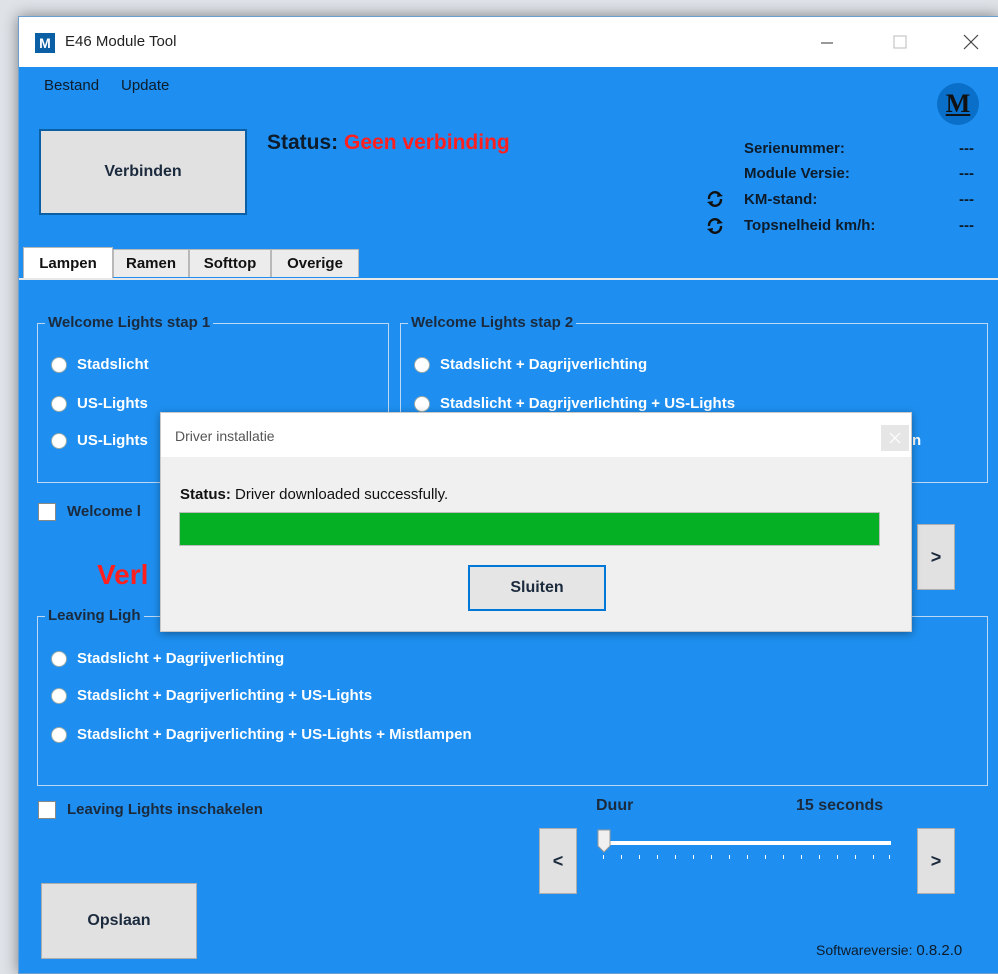 This screenshot has width=998, height=974. I want to click on tab-overige: Overige, so click(315, 263).